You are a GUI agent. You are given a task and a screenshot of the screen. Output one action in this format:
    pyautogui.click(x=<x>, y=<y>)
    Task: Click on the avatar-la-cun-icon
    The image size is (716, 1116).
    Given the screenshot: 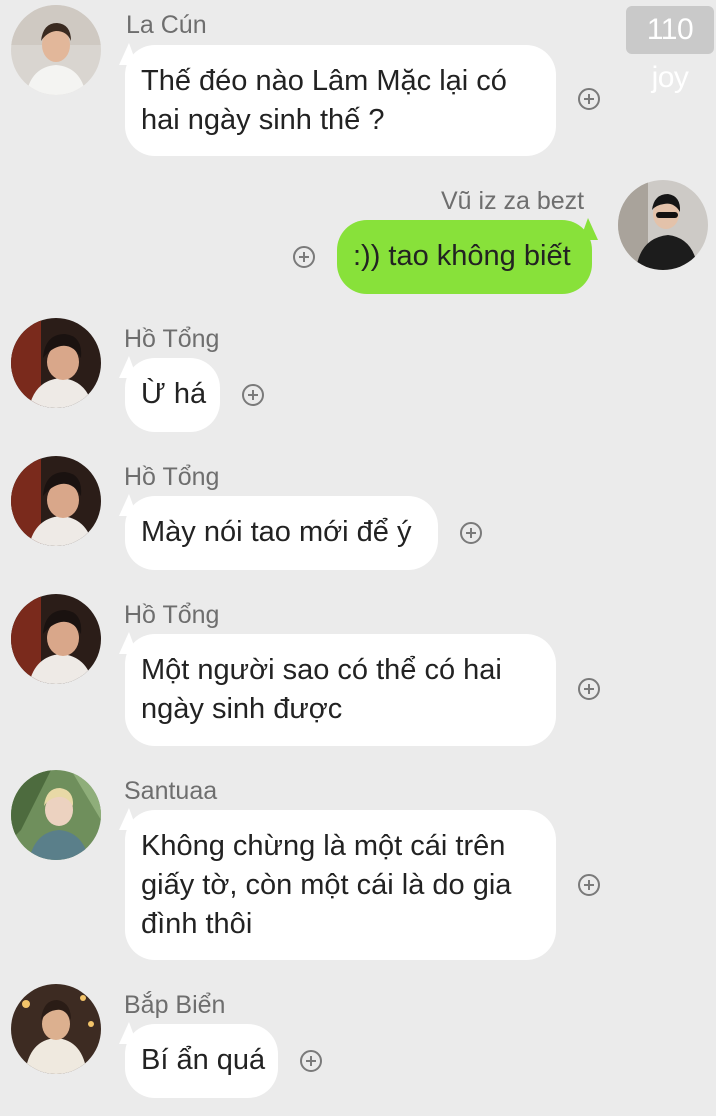 What is the action you would take?
    pyautogui.click(x=56, y=50)
    